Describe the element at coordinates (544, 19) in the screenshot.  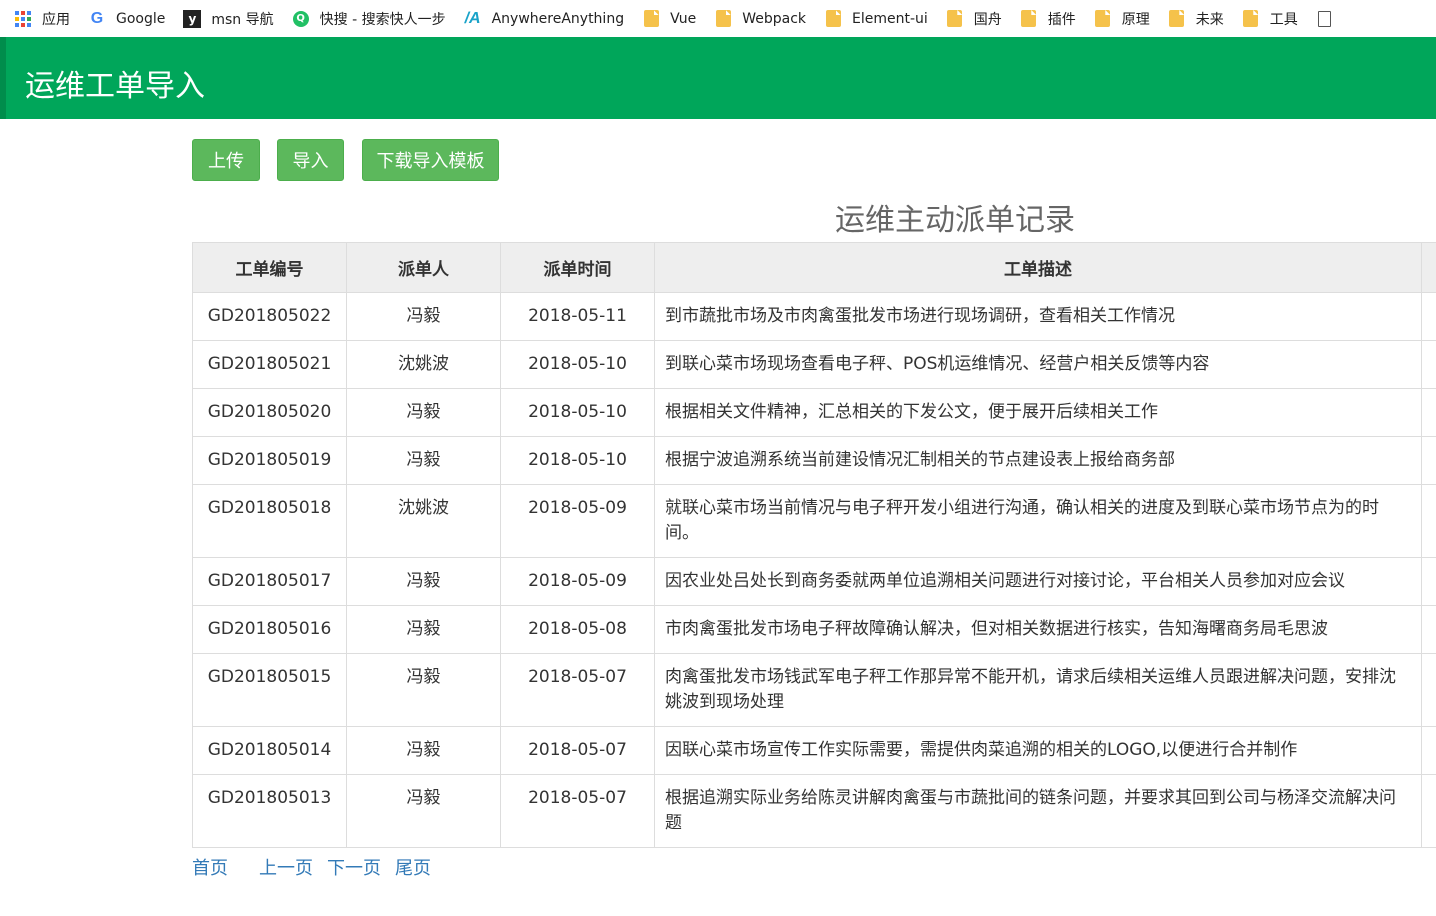
I see `bookmark-anywhere: /A AnywhereAnything` at that location.